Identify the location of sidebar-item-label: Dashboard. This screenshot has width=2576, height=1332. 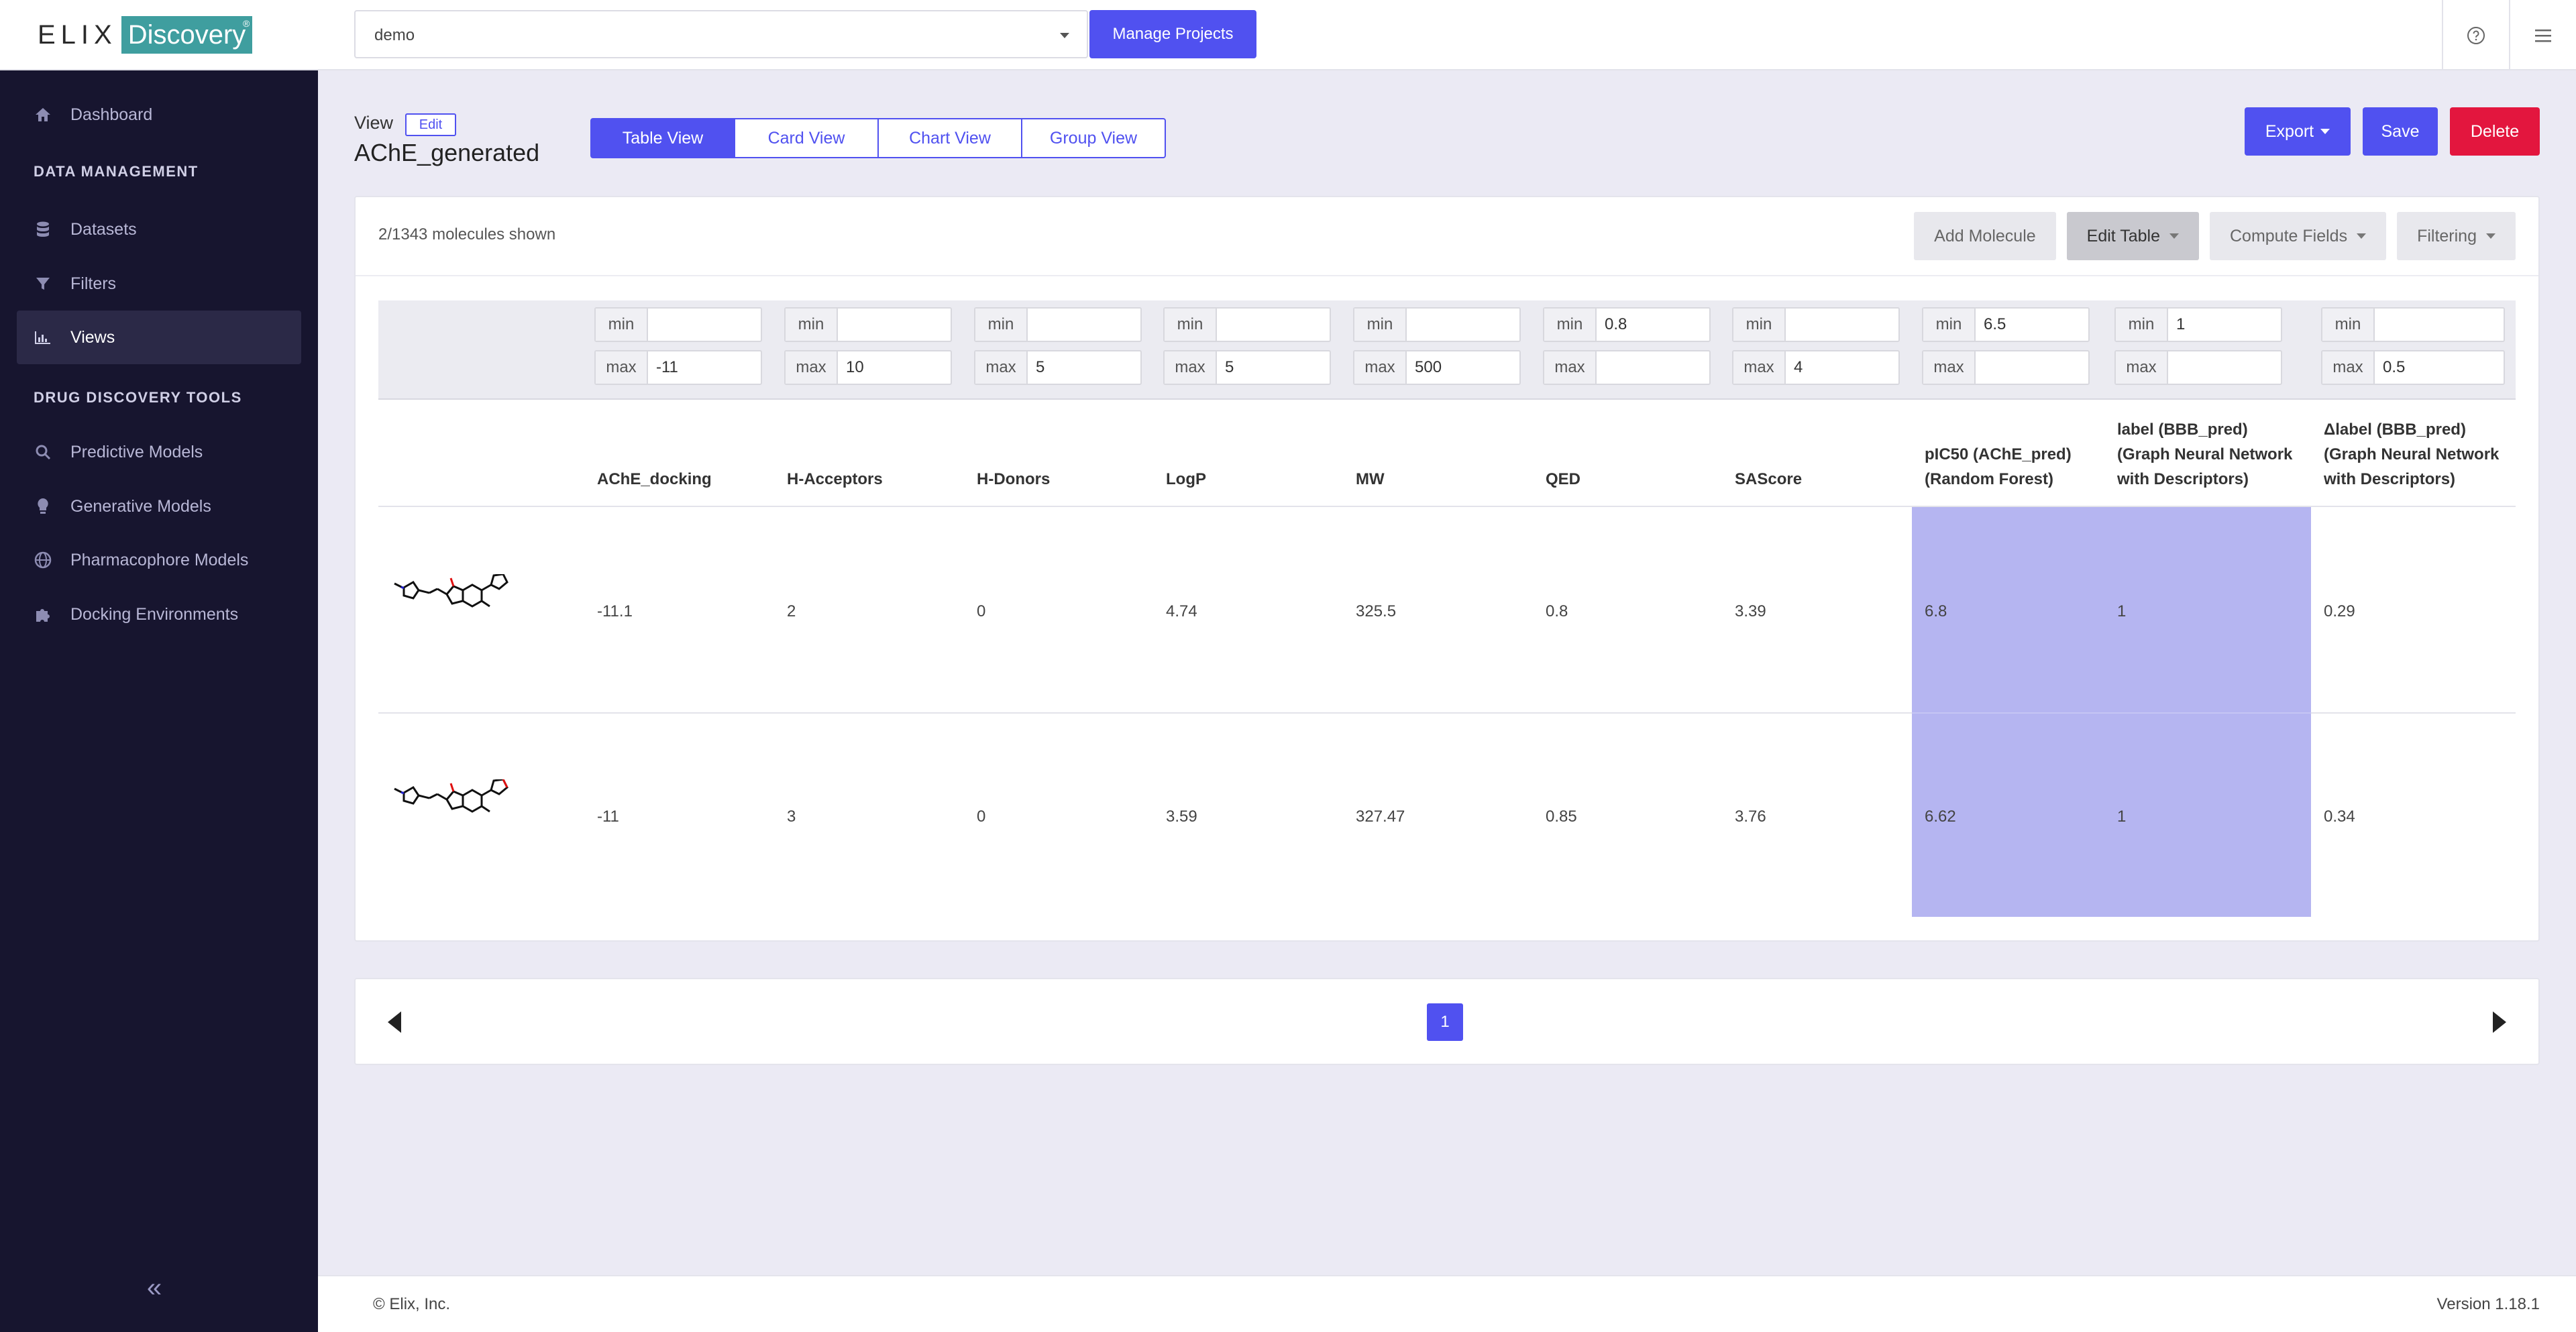
(111, 114).